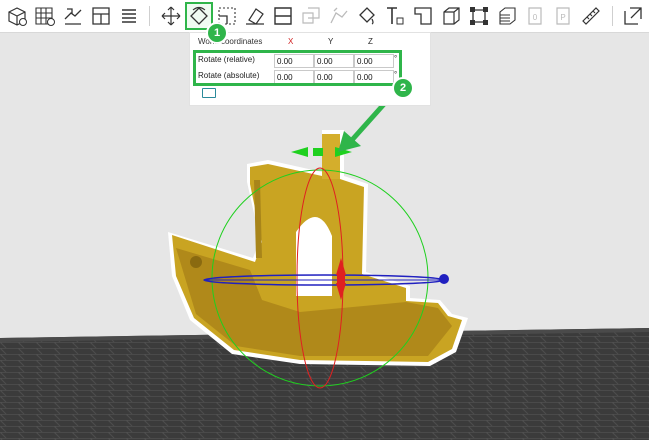 The height and width of the screenshot is (440, 649). I want to click on annotation-highlight-box, so click(297, 68).